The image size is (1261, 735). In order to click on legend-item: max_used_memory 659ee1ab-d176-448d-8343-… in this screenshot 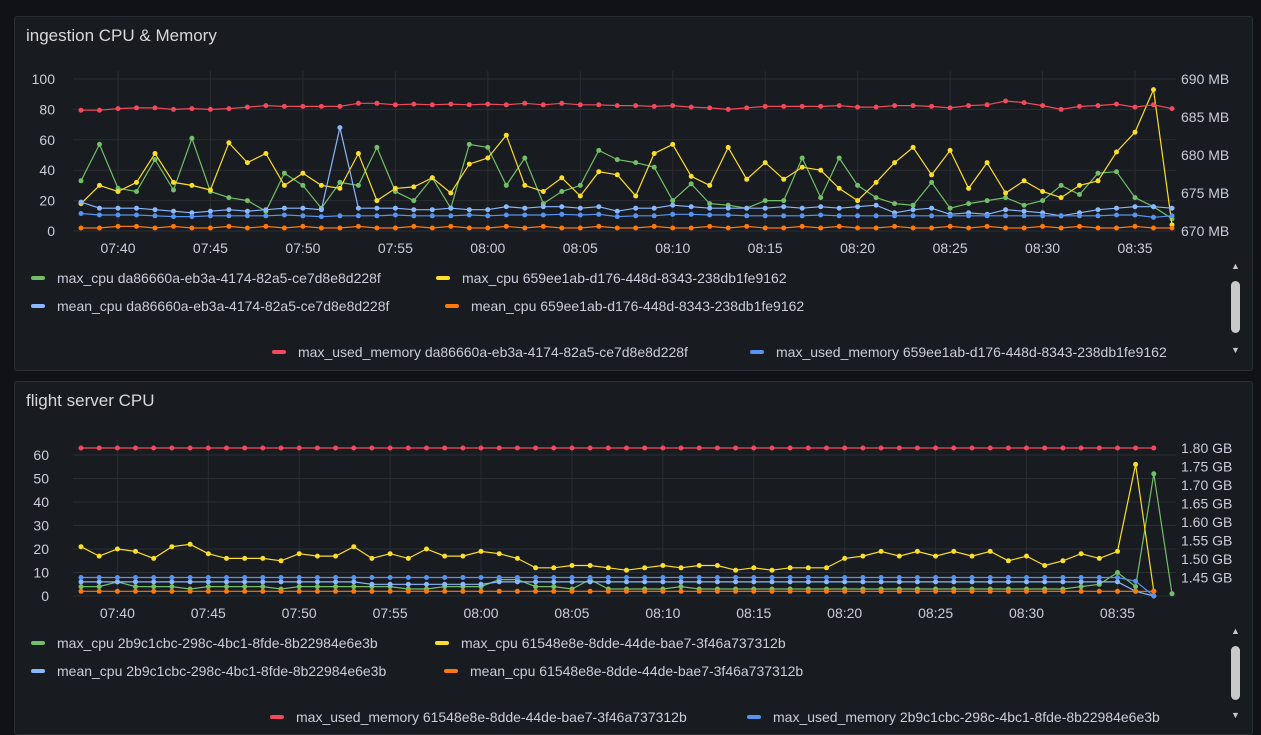, I will do `click(958, 352)`.